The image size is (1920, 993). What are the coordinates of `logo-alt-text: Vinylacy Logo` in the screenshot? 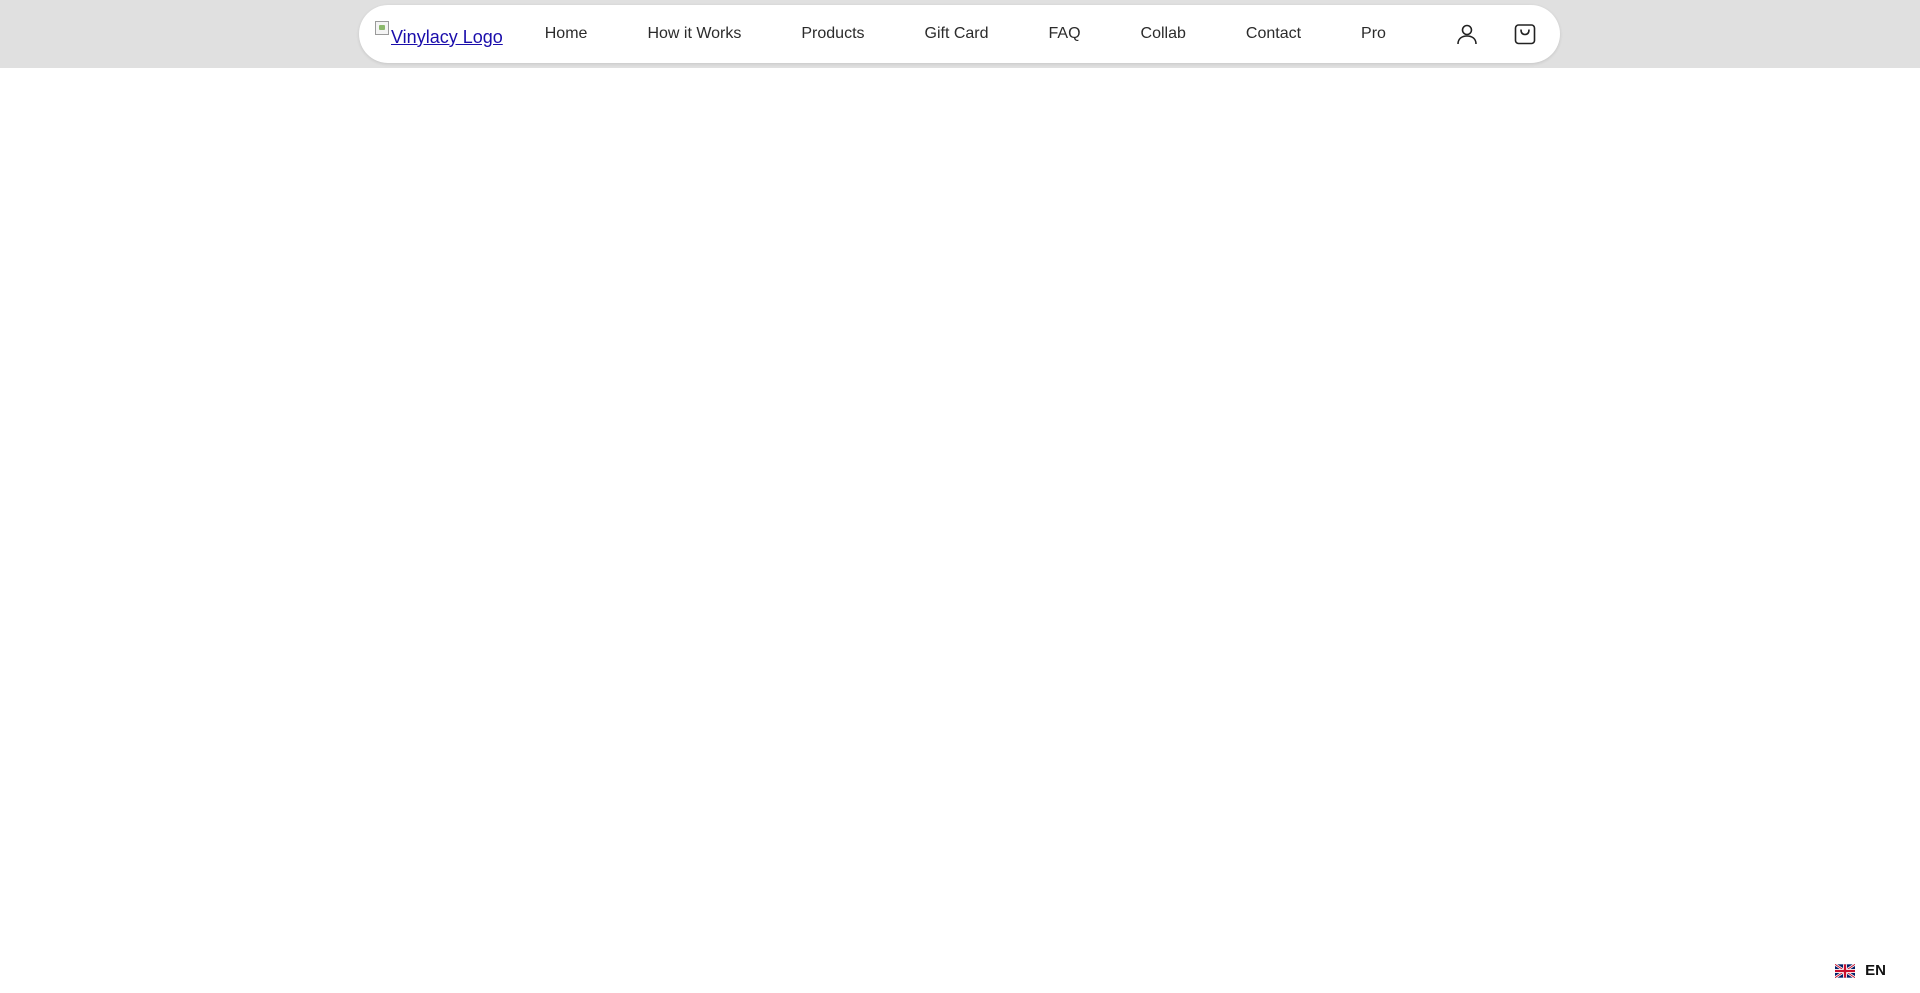 It's located at (447, 36).